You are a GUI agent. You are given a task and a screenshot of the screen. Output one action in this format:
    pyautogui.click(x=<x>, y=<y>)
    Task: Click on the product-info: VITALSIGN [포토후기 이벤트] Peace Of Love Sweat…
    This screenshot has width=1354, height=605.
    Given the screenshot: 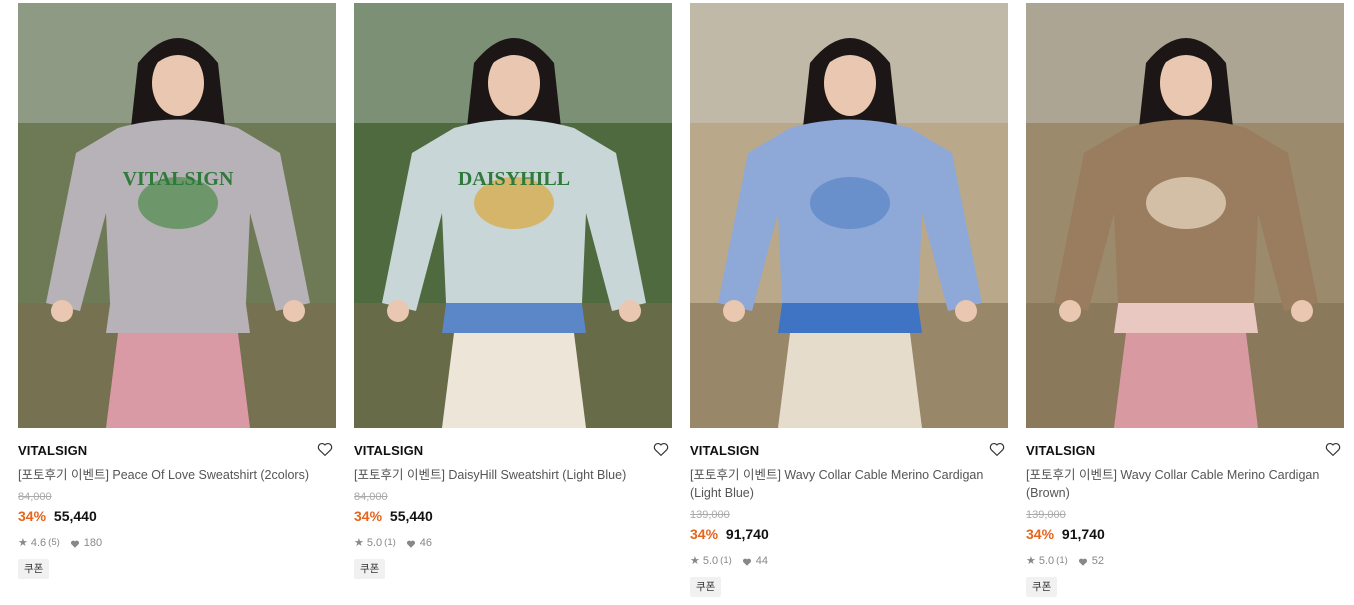 What is the action you would take?
    pyautogui.click(x=177, y=503)
    